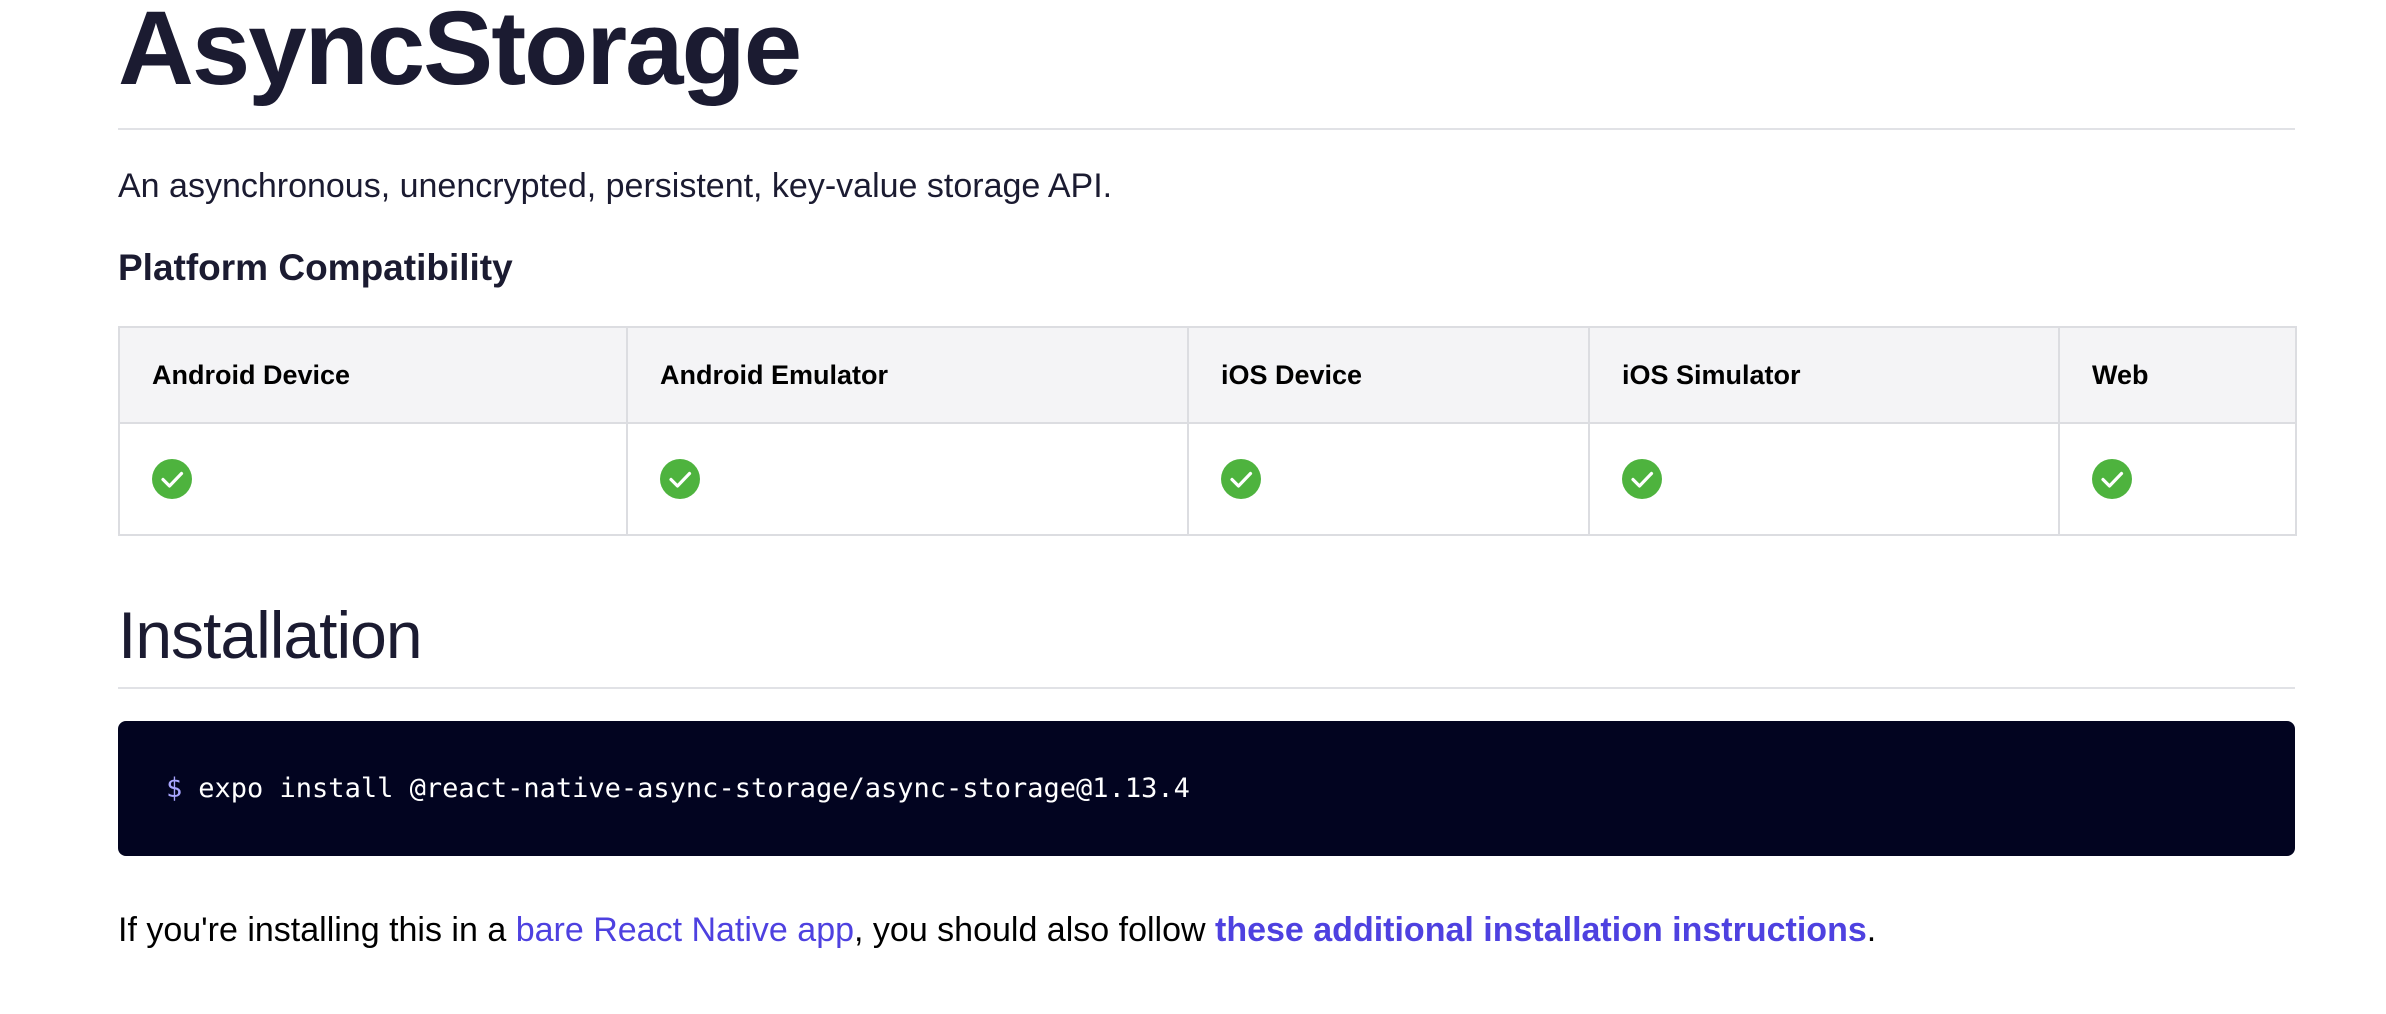 The height and width of the screenshot is (1014, 2386). Describe the element at coordinates (460, 53) in the screenshot. I see `page-title: AsyncStorage` at that location.